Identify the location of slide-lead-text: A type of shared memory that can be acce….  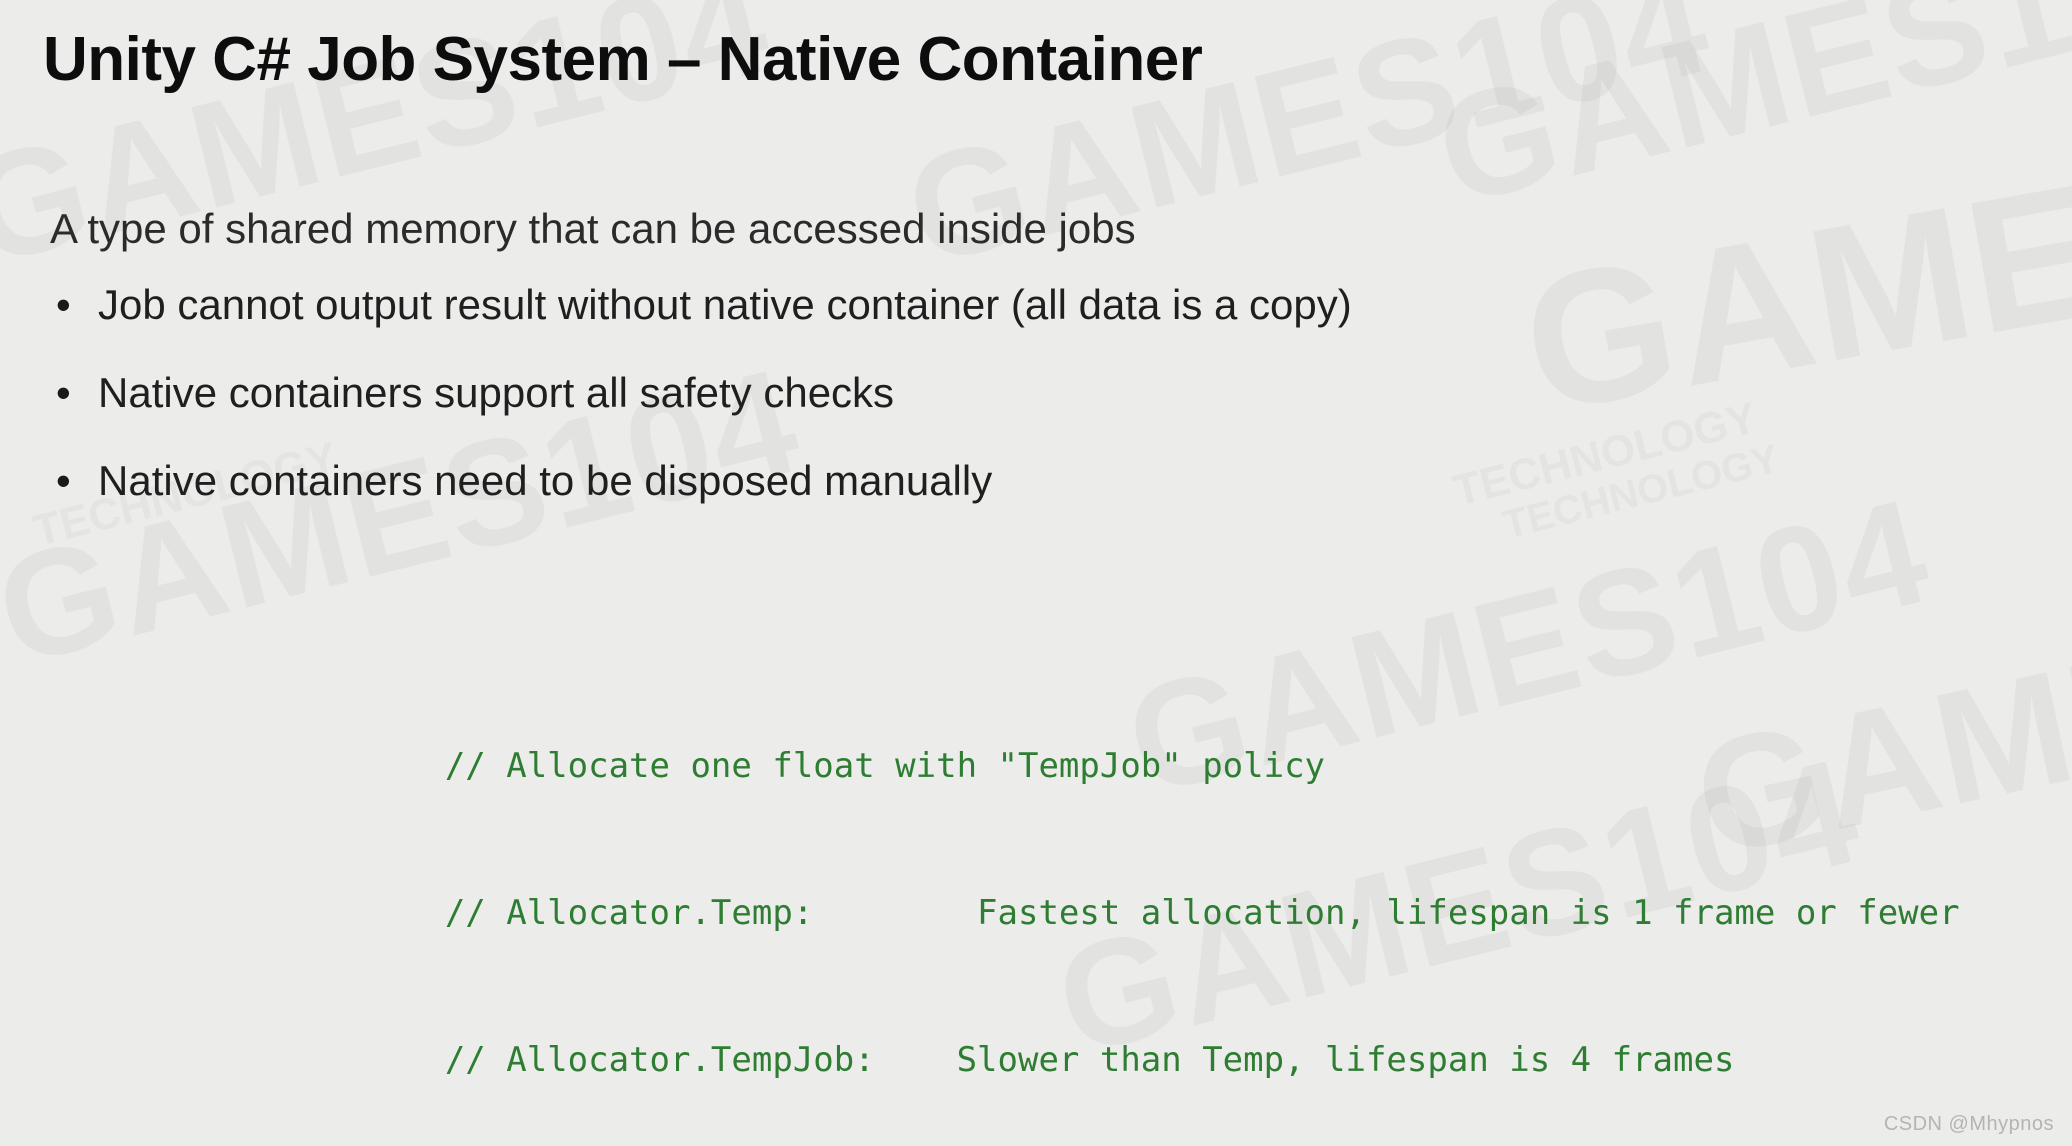
(593, 228).